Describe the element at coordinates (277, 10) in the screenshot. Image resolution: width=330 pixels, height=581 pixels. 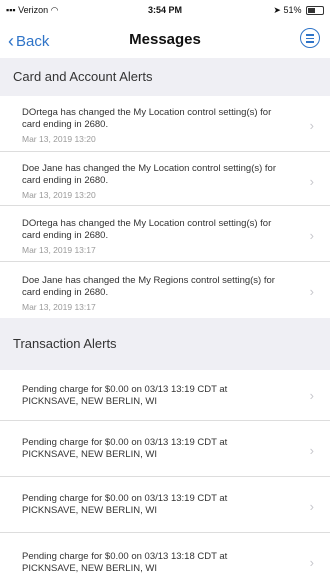
I see `location-icon: ➤` at that location.